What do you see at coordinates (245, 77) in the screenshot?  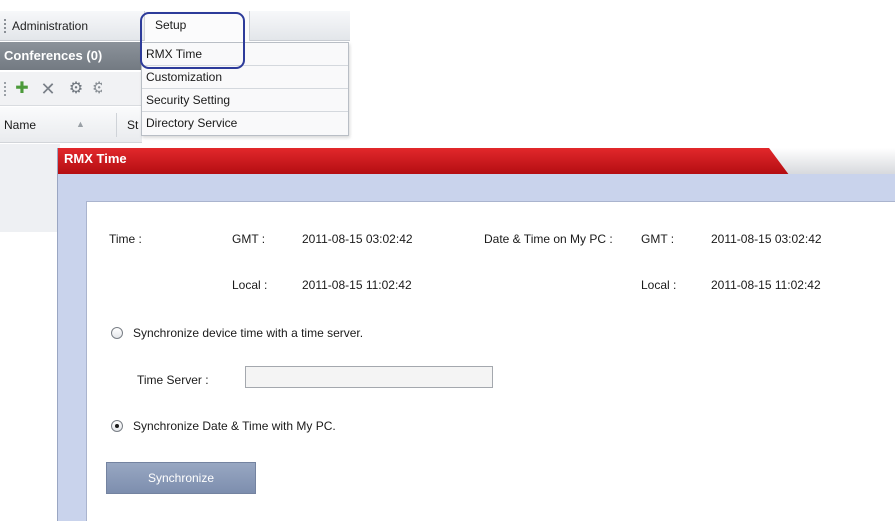 I see `menu-item-customization: Customization` at bounding box center [245, 77].